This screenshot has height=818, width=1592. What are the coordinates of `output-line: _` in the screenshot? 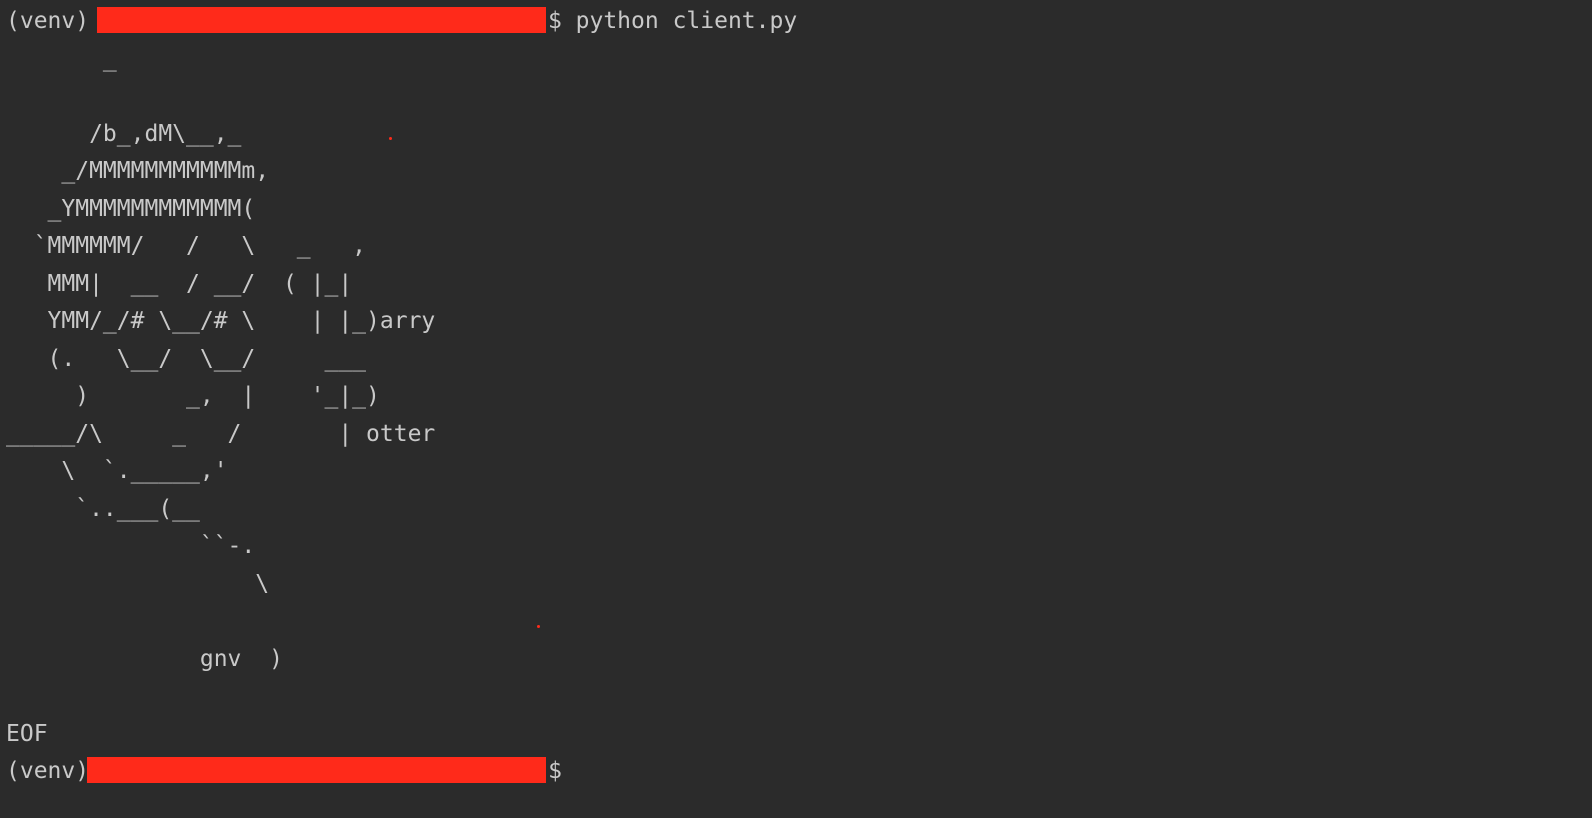 It's located at (61, 58).